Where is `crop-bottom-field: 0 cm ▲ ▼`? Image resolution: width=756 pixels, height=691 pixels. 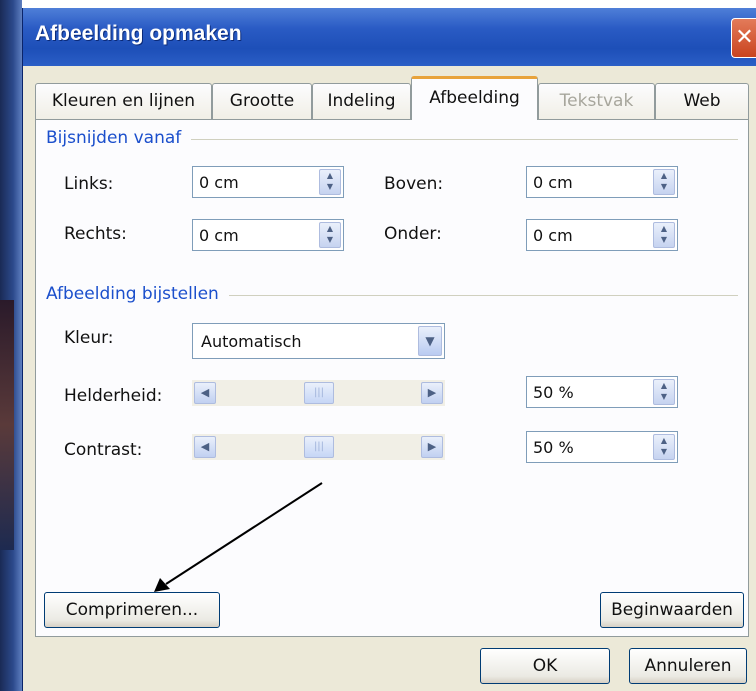
crop-bottom-field: 0 cm ▲ ▼ is located at coordinates (602, 235).